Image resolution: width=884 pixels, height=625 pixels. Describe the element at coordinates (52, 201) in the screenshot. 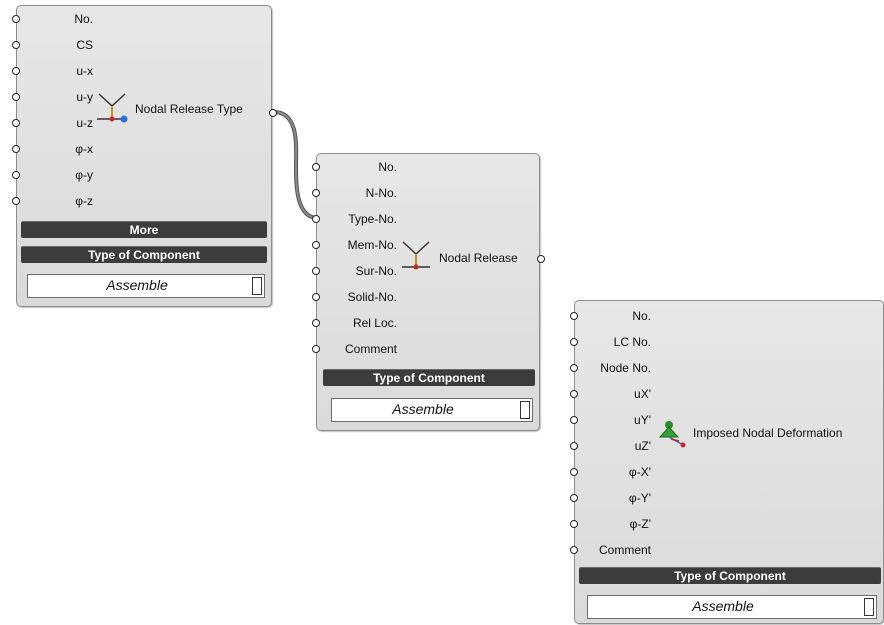

I see `input-phi-z: φ-z` at that location.